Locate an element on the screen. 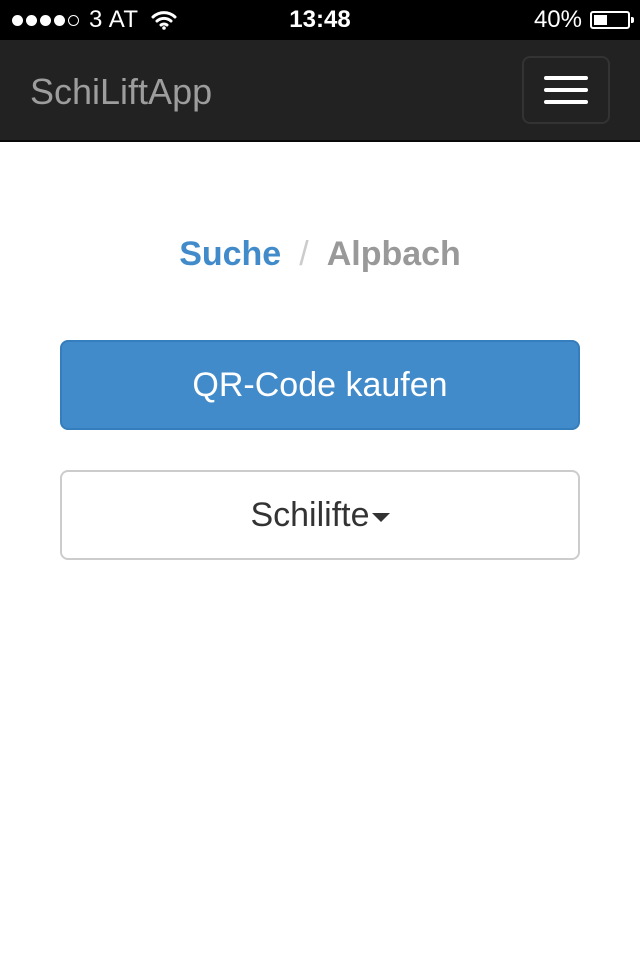 This screenshot has height=960, width=640. battery-fill is located at coordinates (600, 20).